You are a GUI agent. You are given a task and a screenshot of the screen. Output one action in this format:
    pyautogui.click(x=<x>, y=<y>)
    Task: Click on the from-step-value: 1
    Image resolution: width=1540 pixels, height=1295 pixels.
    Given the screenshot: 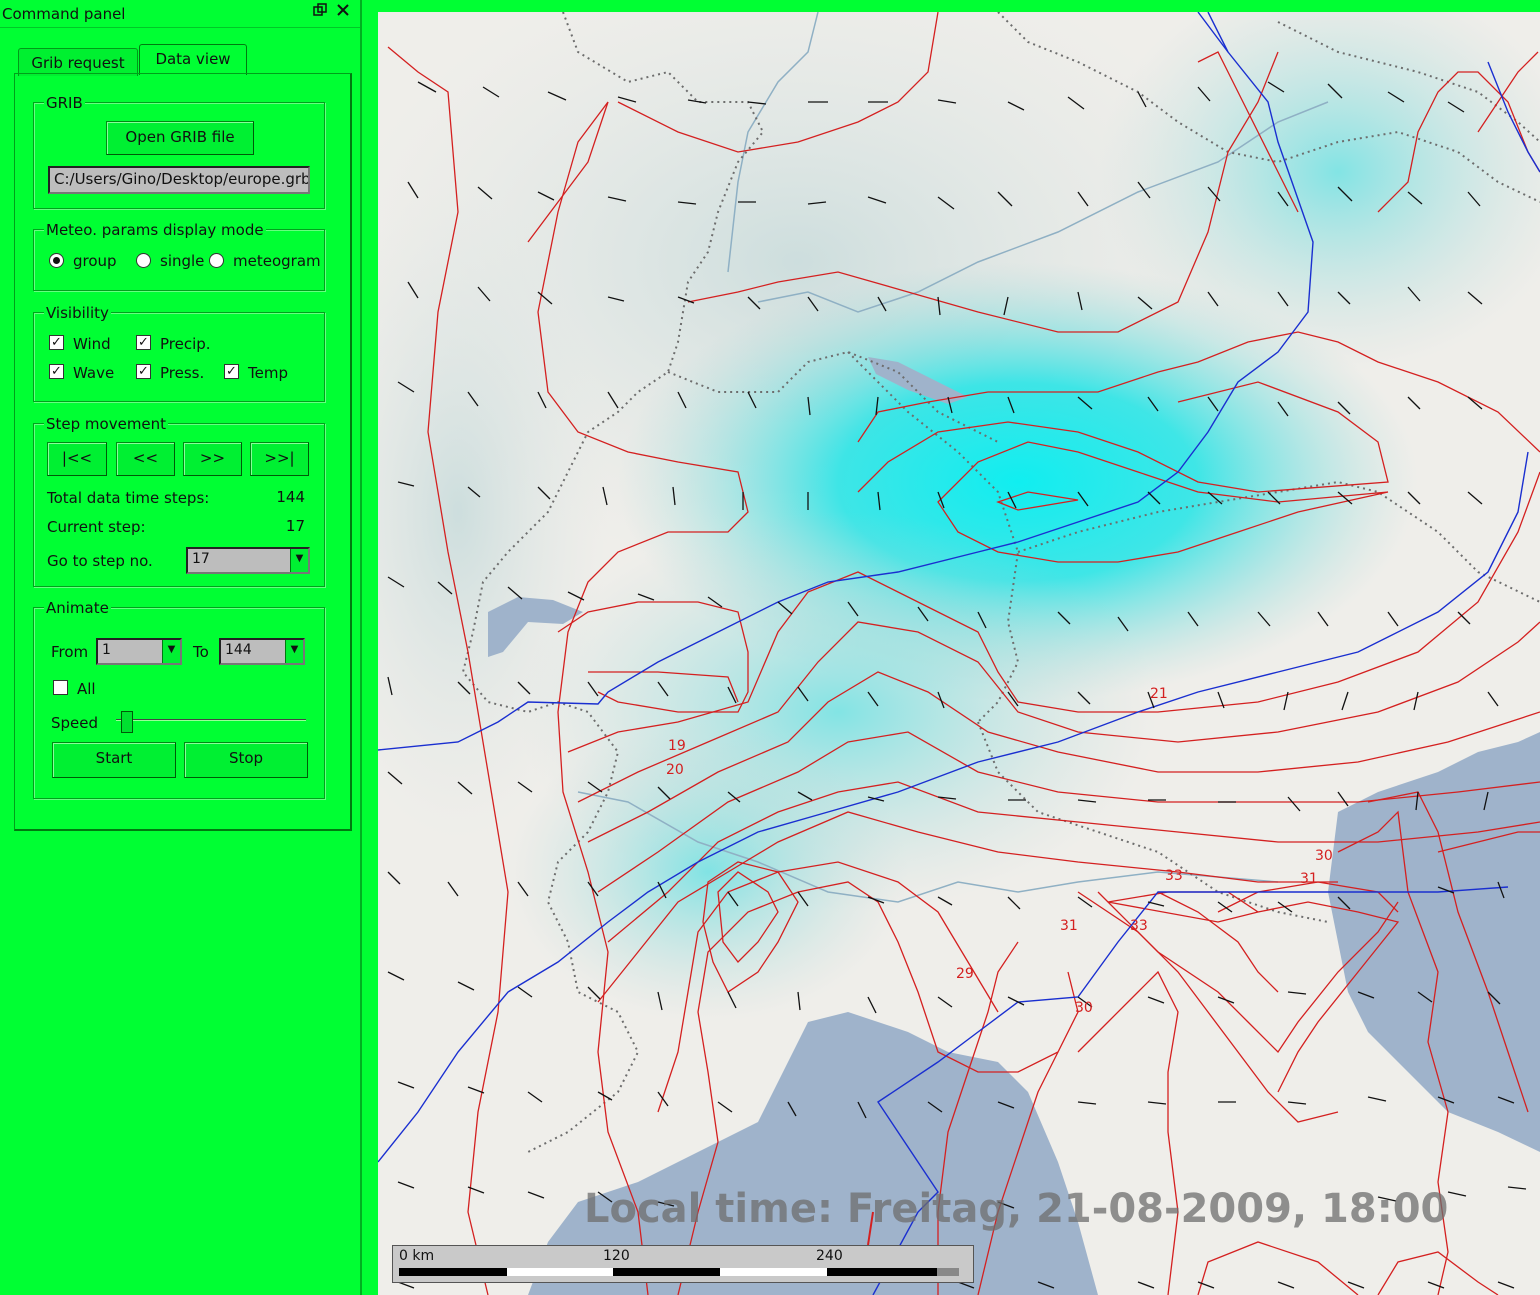 What is the action you would take?
    pyautogui.click(x=106, y=650)
    